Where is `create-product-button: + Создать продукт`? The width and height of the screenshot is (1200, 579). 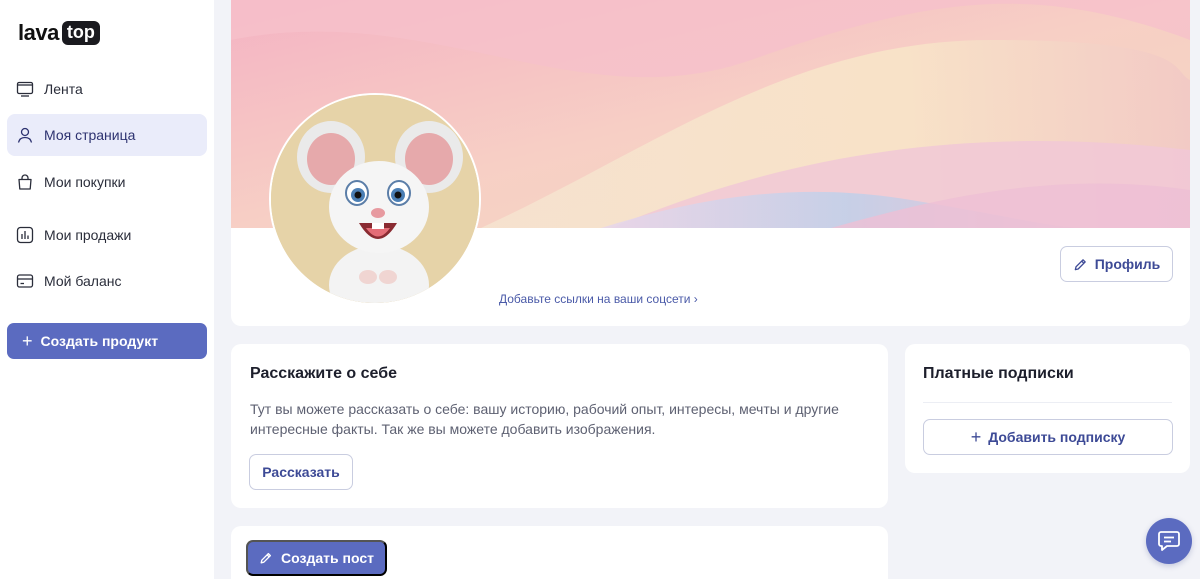
create-product-button: + Создать продукт is located at coordinates (107, 341).